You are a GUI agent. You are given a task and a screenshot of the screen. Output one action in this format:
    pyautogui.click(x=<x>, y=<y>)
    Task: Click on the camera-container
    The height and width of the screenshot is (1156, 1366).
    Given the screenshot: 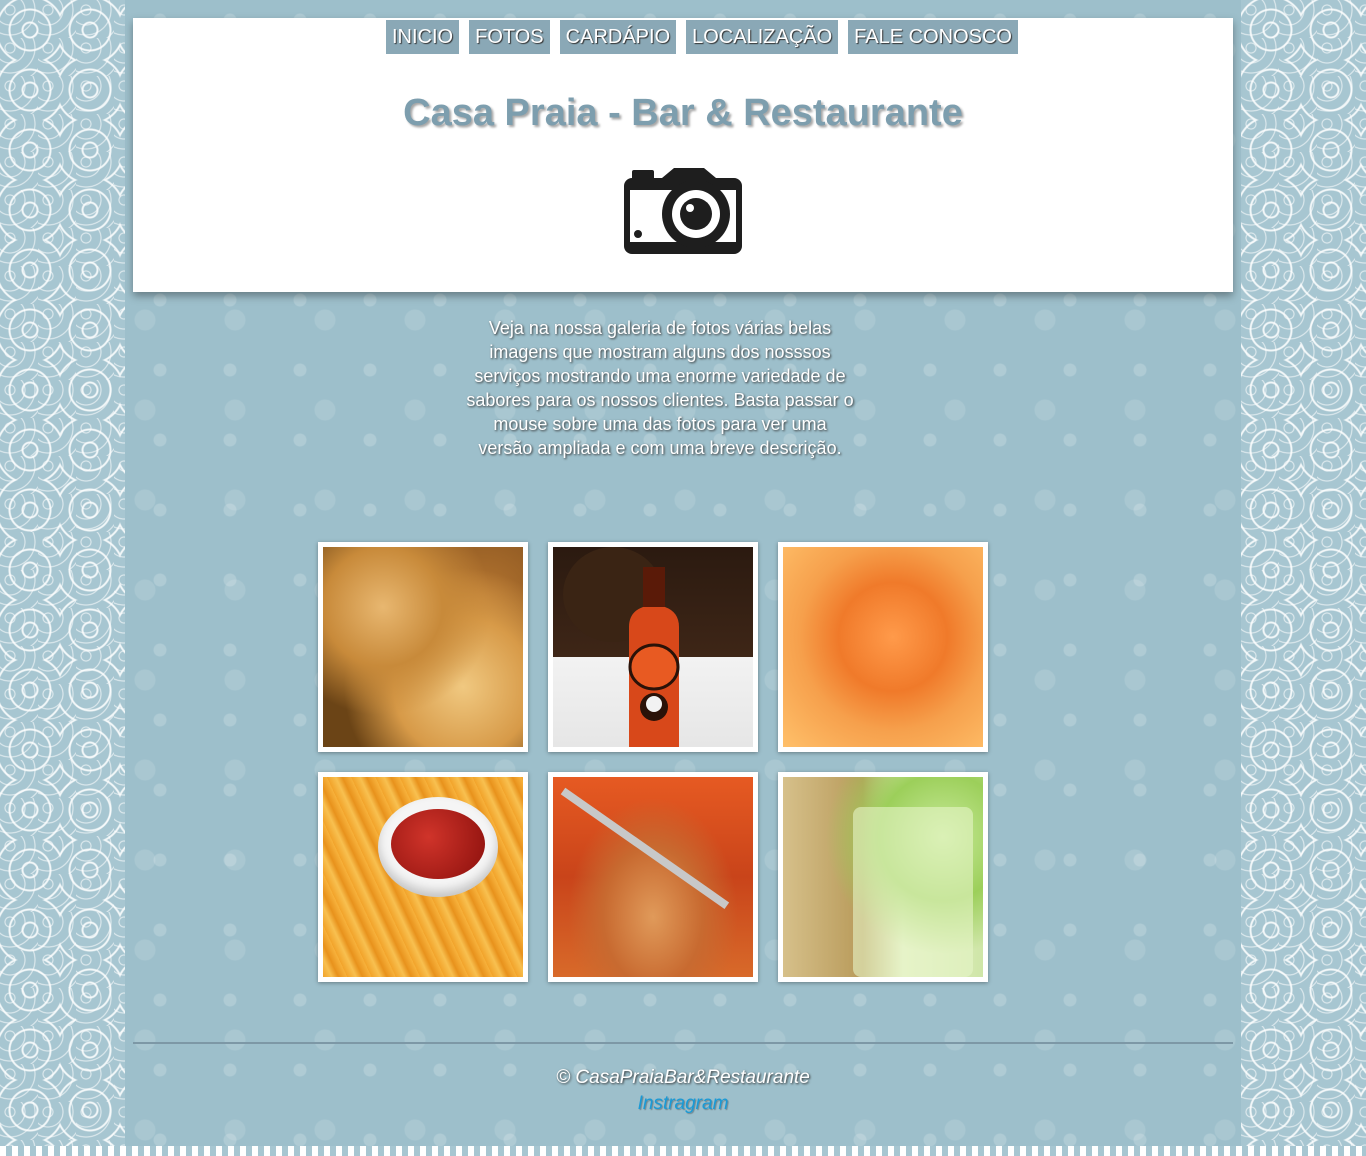 What is the action you would take?
    pyautogui.click(x=683, y=213)
    